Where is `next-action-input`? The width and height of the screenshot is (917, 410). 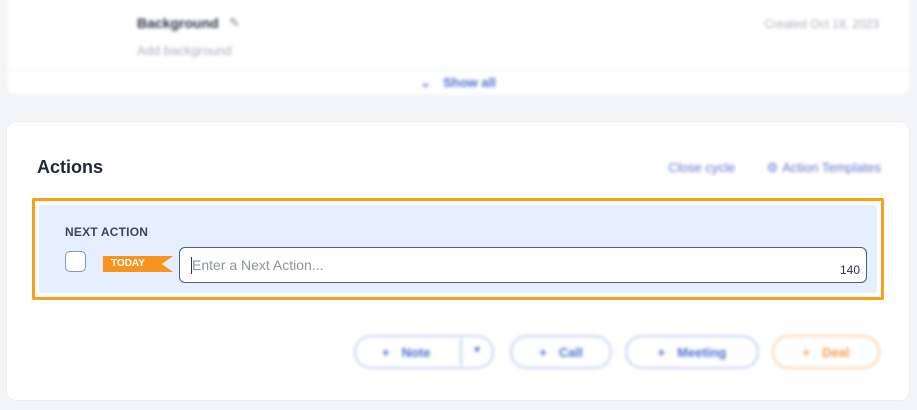
next-action-input is located at coordinates (523, 265).